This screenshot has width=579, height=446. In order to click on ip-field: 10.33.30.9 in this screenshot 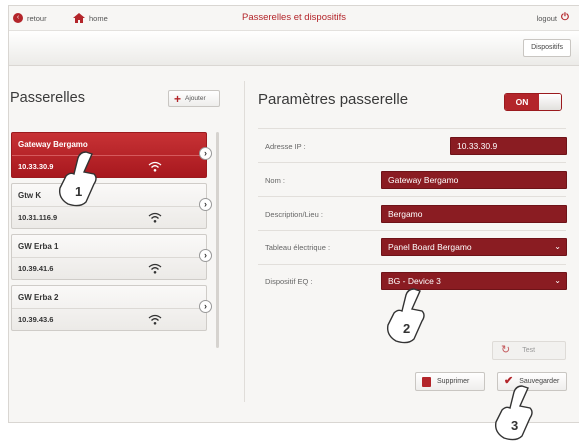, I will do `click(508, 146)`.